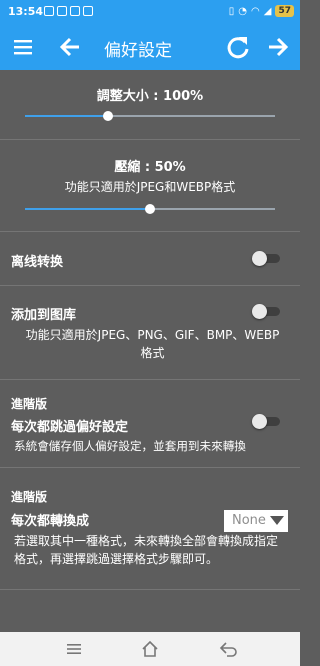 This screenshot has height=666, width=320. Describe the element at coordinates (150, 12) in the screenshot. I see `status-bar: 13:54 ▯ ◔ ◠ ◢ 57` at that location.